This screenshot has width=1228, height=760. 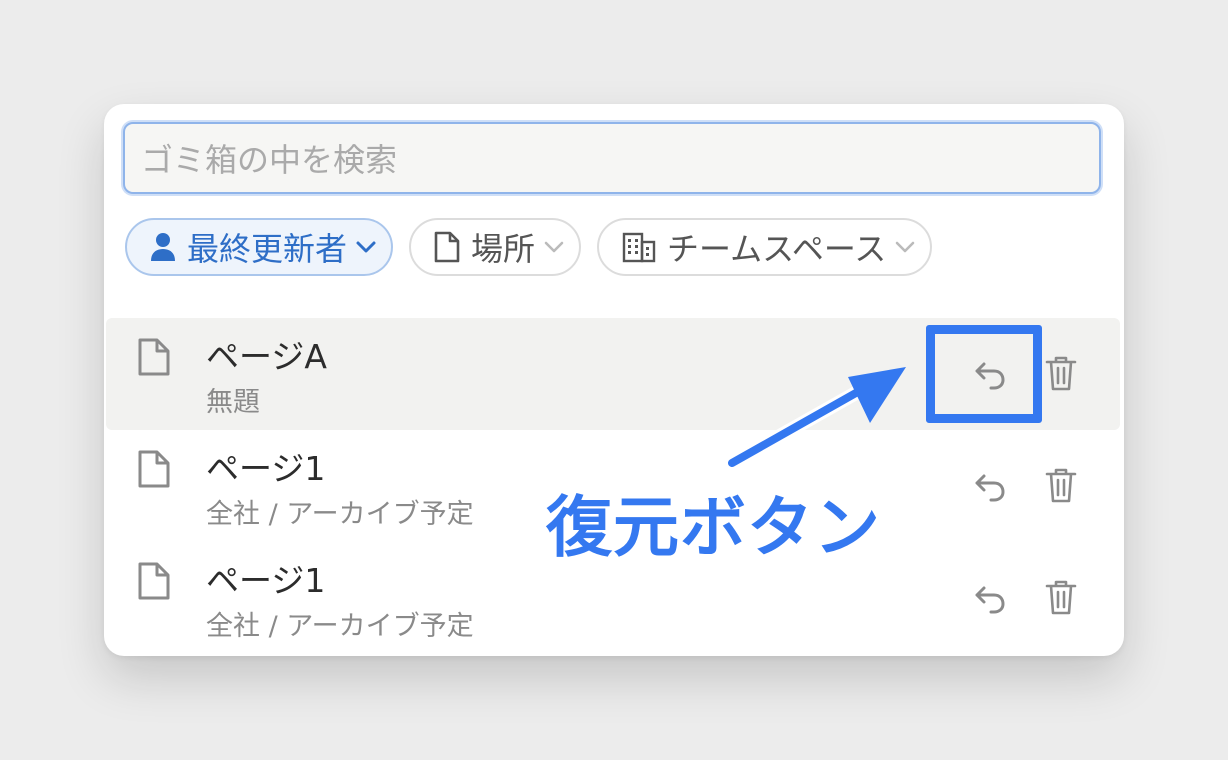 I want to click on restore-button-callout: 復元ボタン, so click(x=713, y=527).